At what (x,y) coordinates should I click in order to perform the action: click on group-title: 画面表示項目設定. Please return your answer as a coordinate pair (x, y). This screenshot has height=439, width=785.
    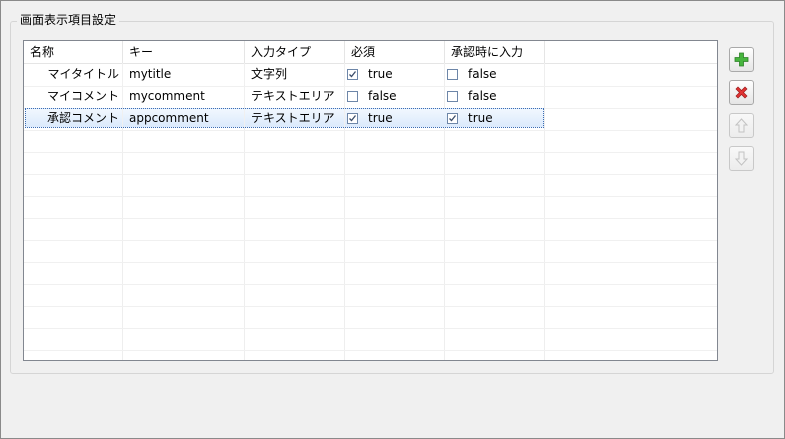
    Looking at the image, I should click on (68, 20).